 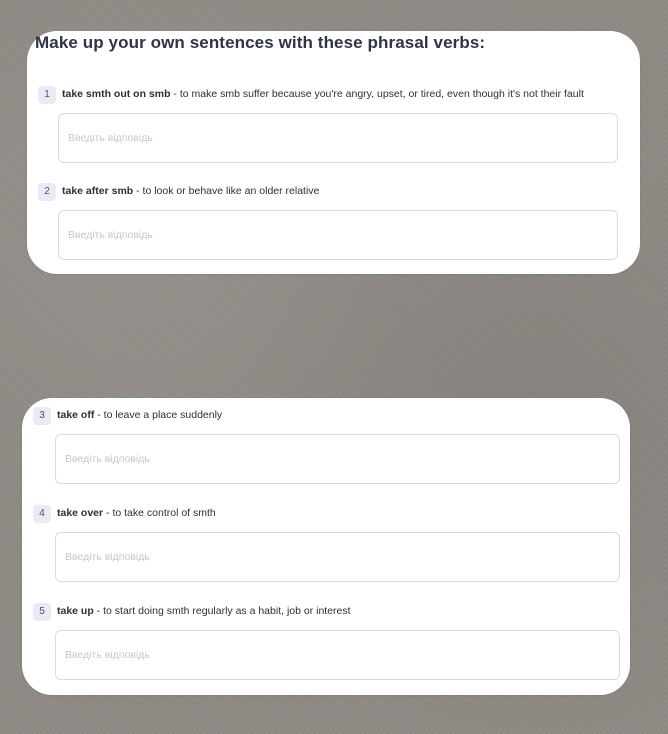 I want to click on definition: - to take control of smth, so click(x=159, y=513).